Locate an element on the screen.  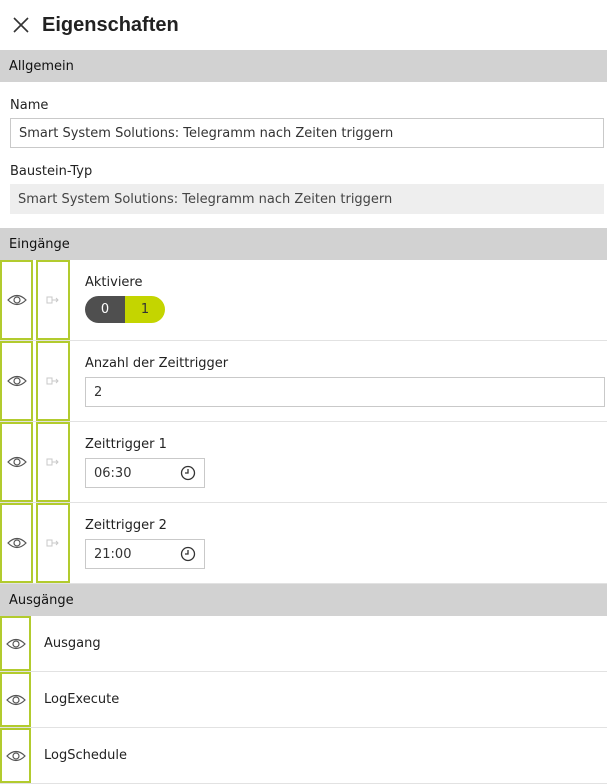
input-row-trigger-2: Zeittrigger 2 21:00 is located at coordinates (303, 543).